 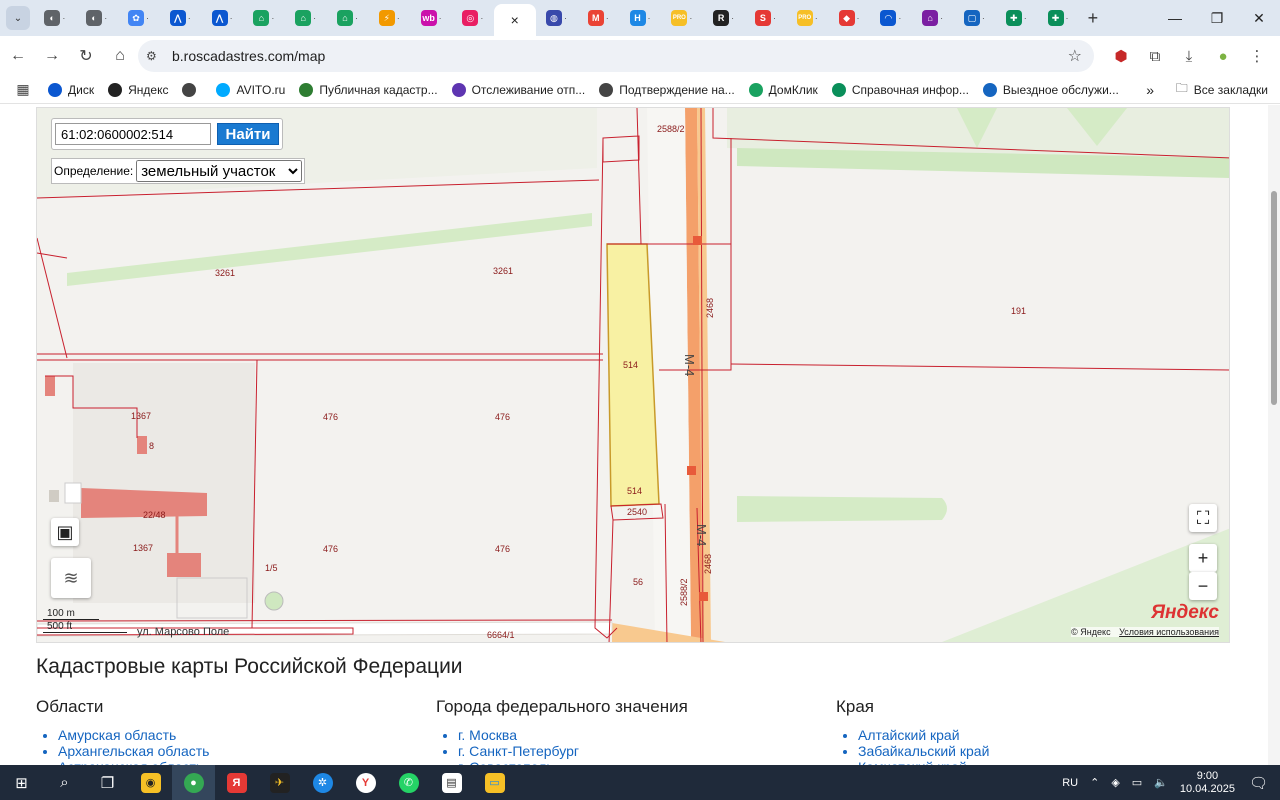 What do you see at coordinates (1115, 782) in the screenshot?
I see `network-icon: ◈` at bounding box center [1115, 782].